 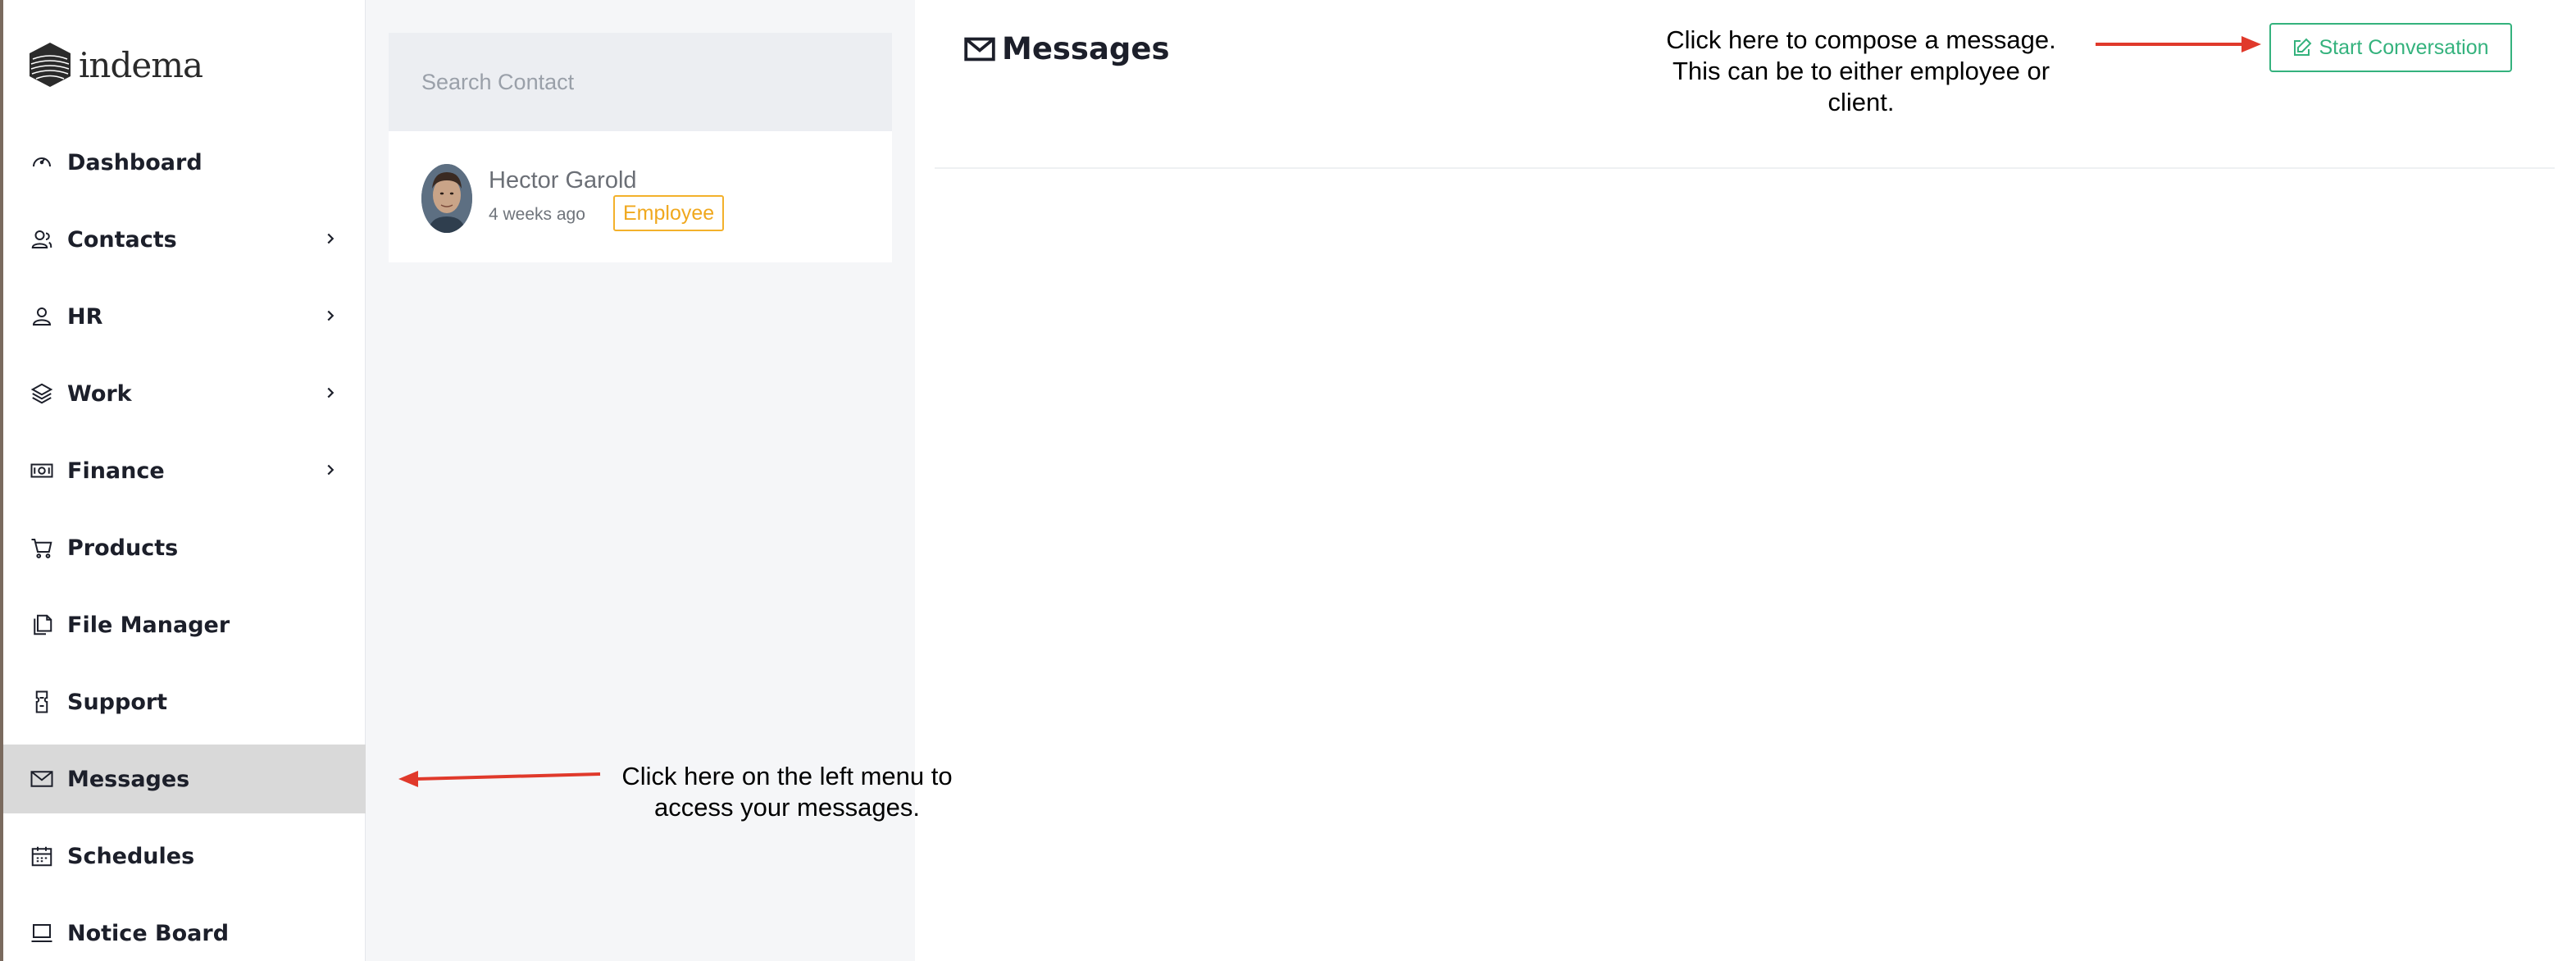 I want to click on sidebar-item-label: Finance, so click(x=116, y=471).